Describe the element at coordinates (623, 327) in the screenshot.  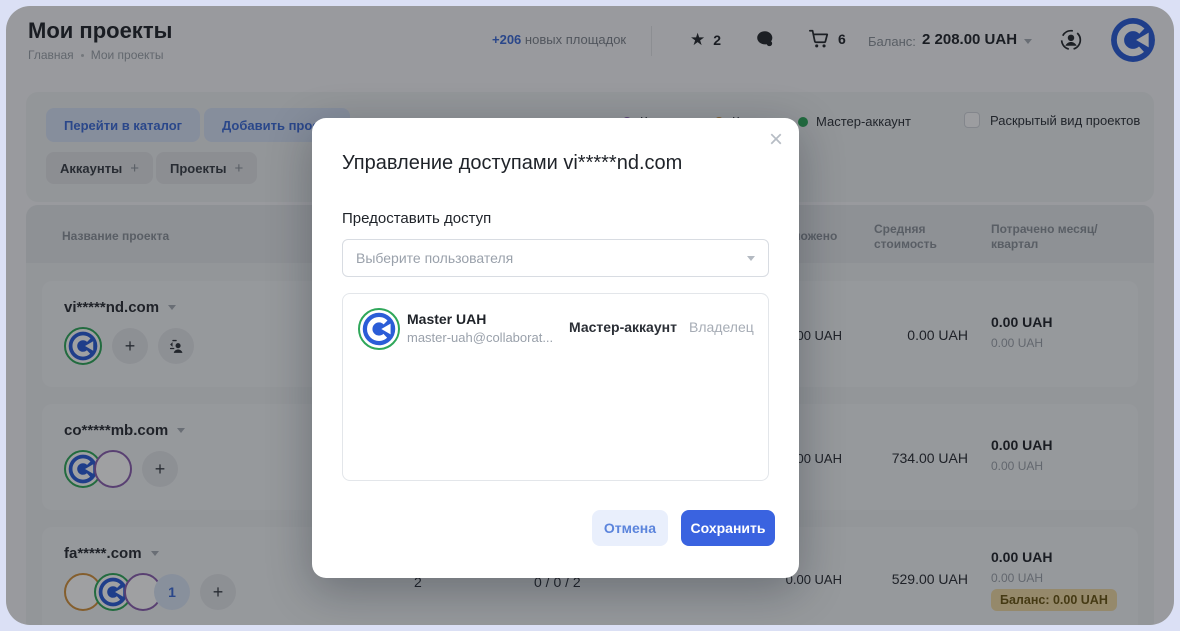
I see `user-role: Мастер-аккаунт` at that location.